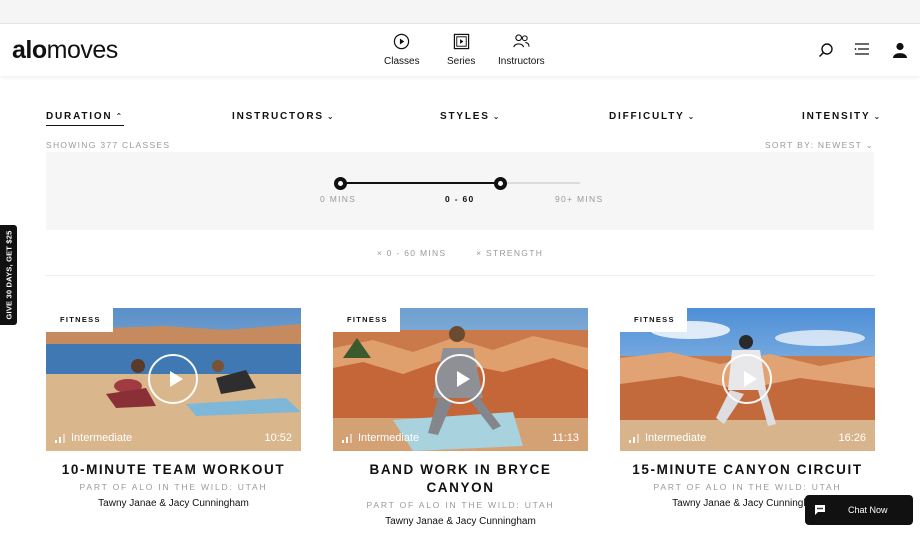  I want to click on user-icon, so click(900, 50).